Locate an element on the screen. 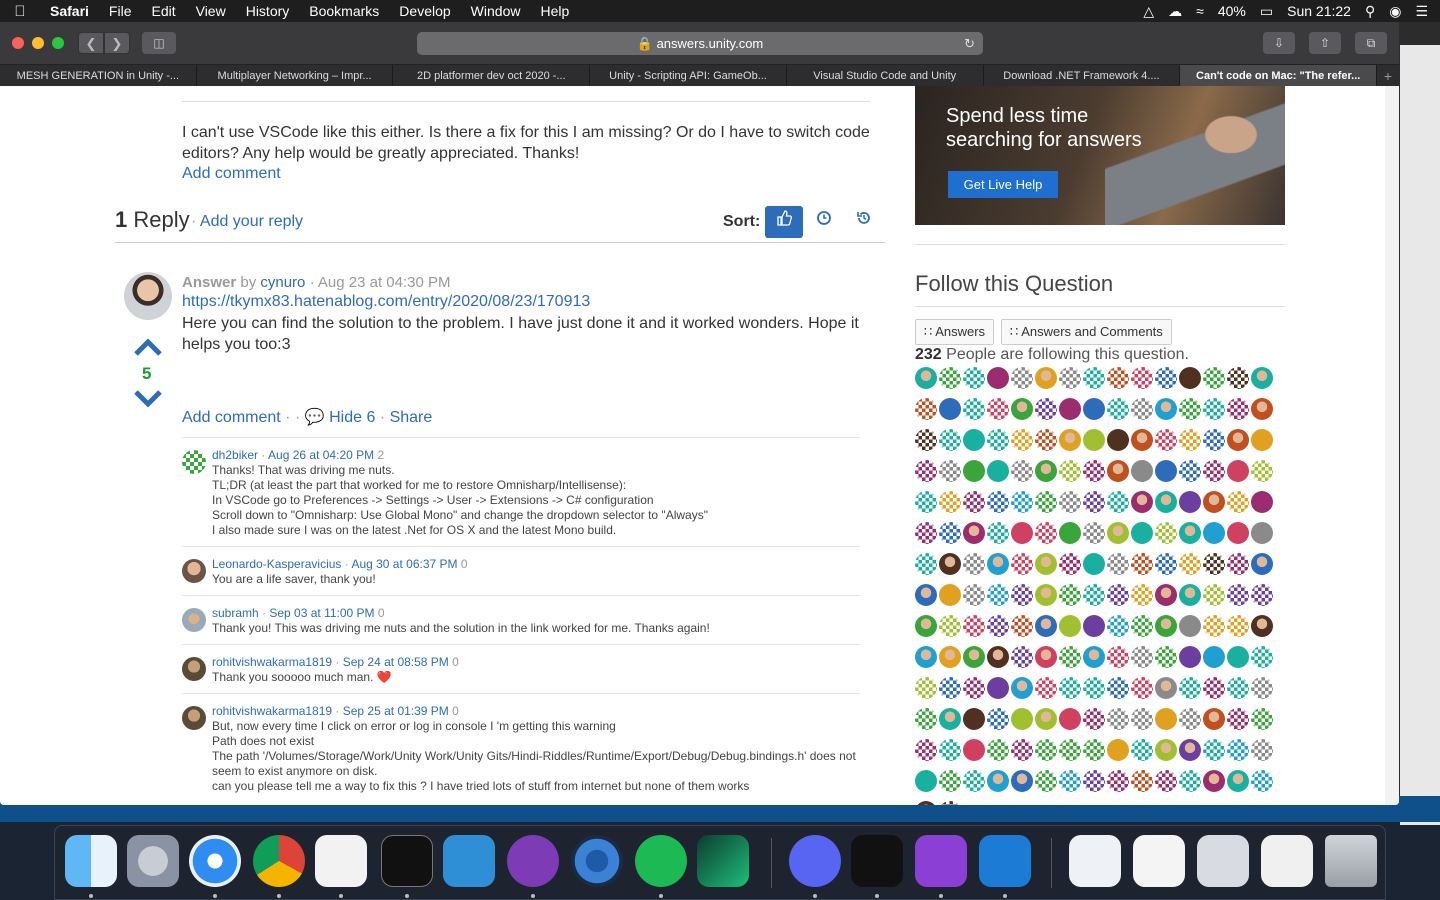 This screenshot has height=900, width=1440. github-desktop-icon is located at coordinates (533, 861).